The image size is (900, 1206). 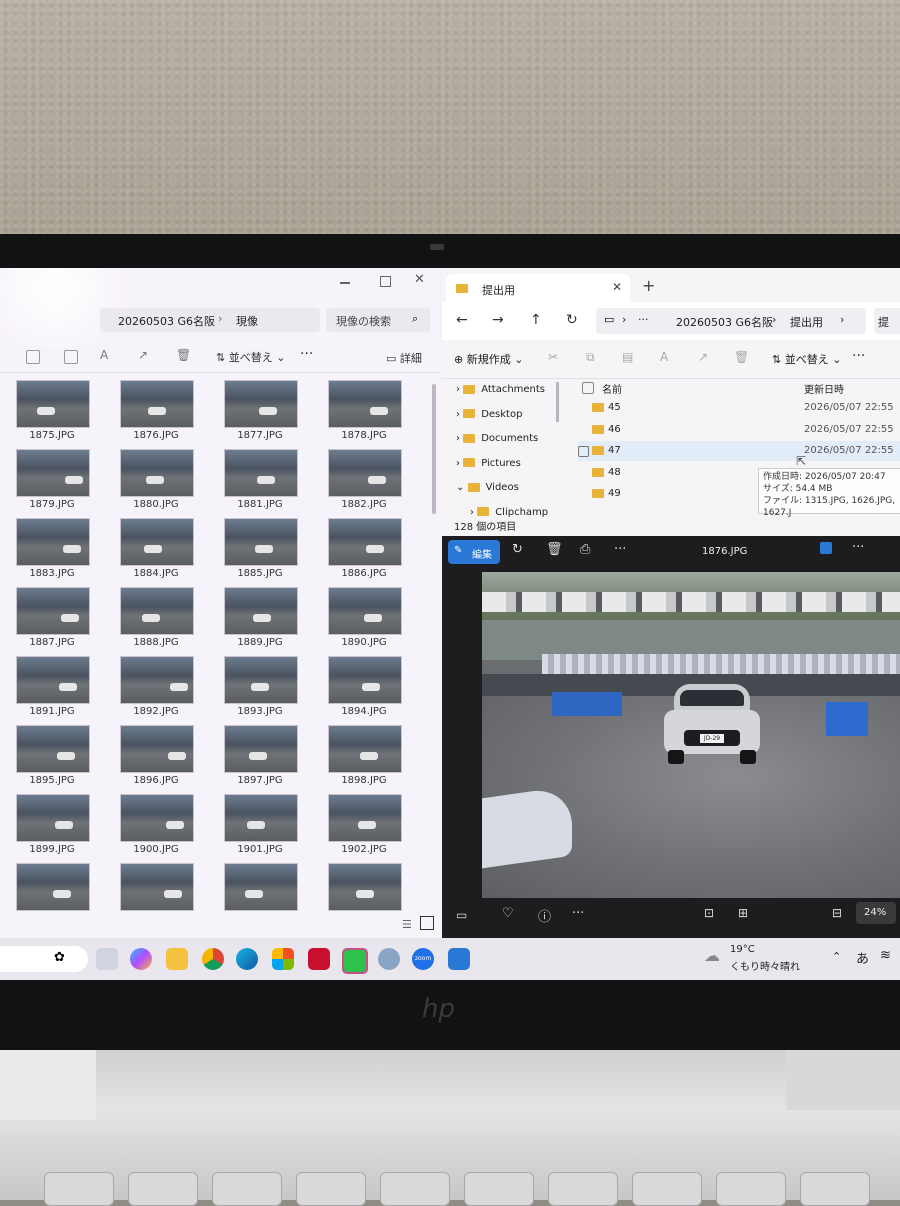 What do you see at coordinates (141, 959) in the screenshot?
I see `copilot-icon` at bounding box center [141, 959].